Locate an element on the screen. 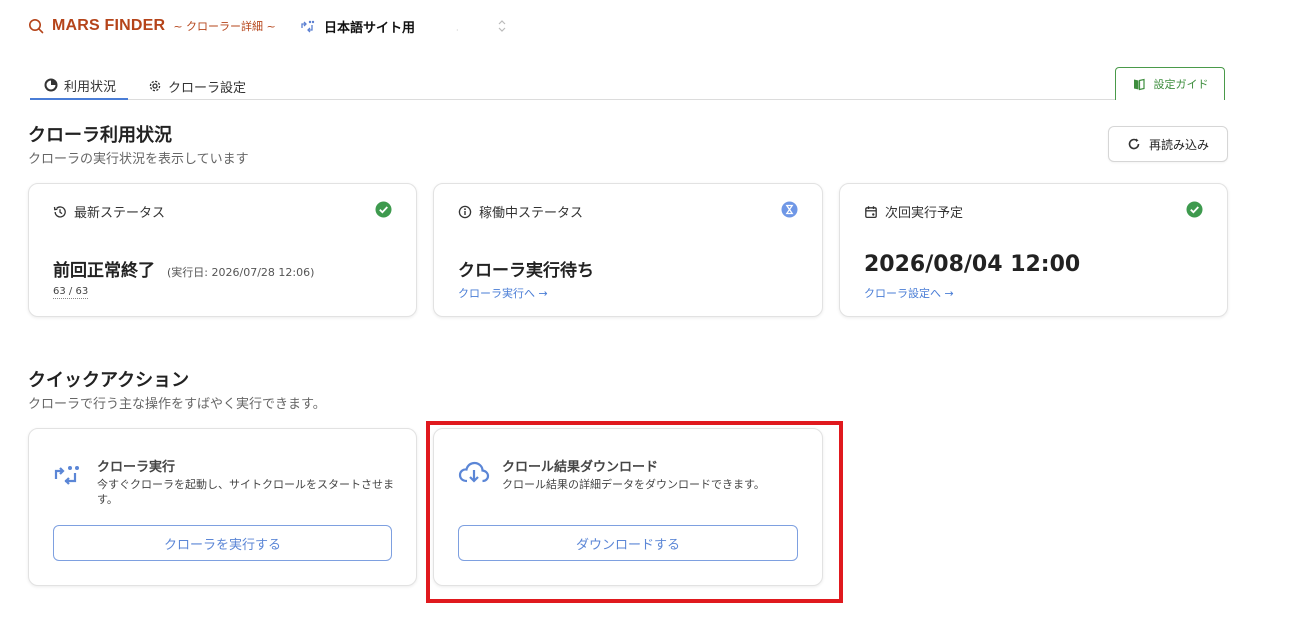  crawl-count: 63 / 63 is located at coordinates (71, 292).